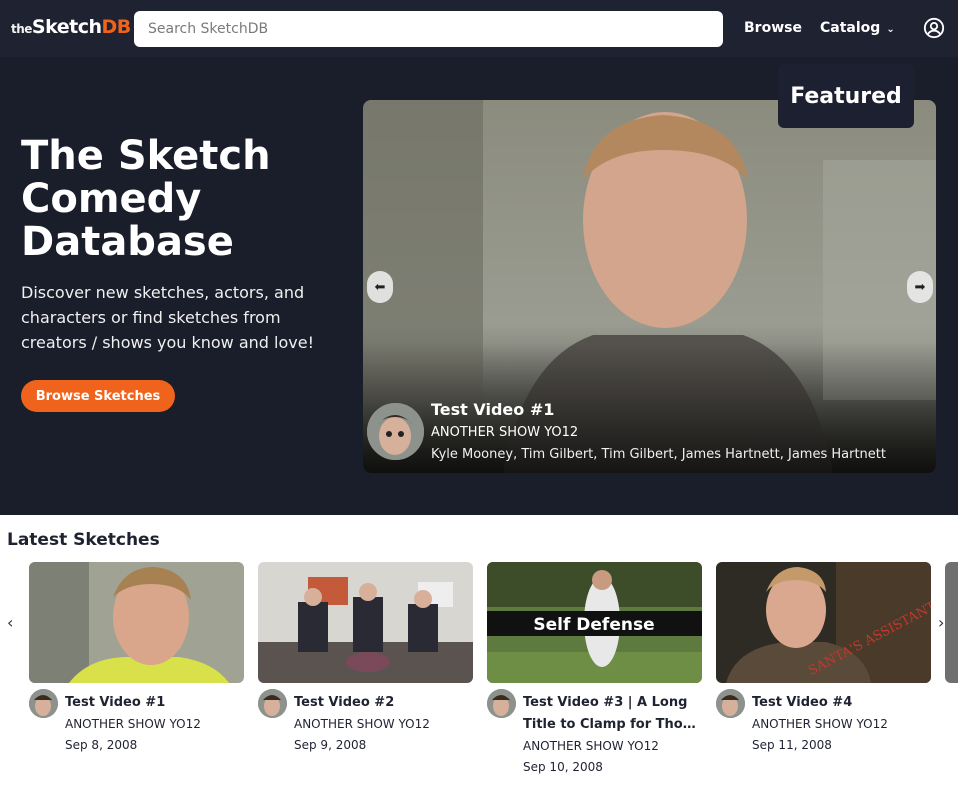 Image resolution: width=958 pixels, height=795 pixels. Describe the element at coordinates (792, 745) in the screenshot. I see `sketch-date: Sep 11, 2008` at that location.